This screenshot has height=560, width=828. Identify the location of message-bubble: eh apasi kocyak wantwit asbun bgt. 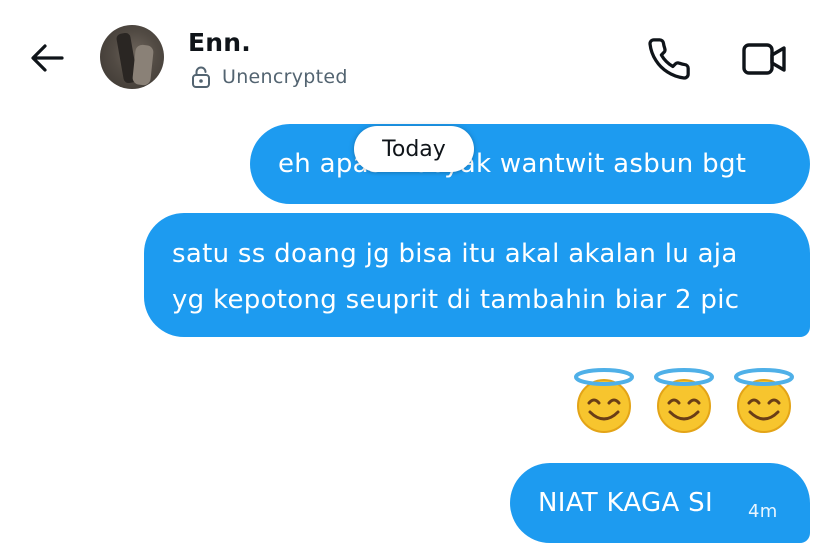
(530, 164).